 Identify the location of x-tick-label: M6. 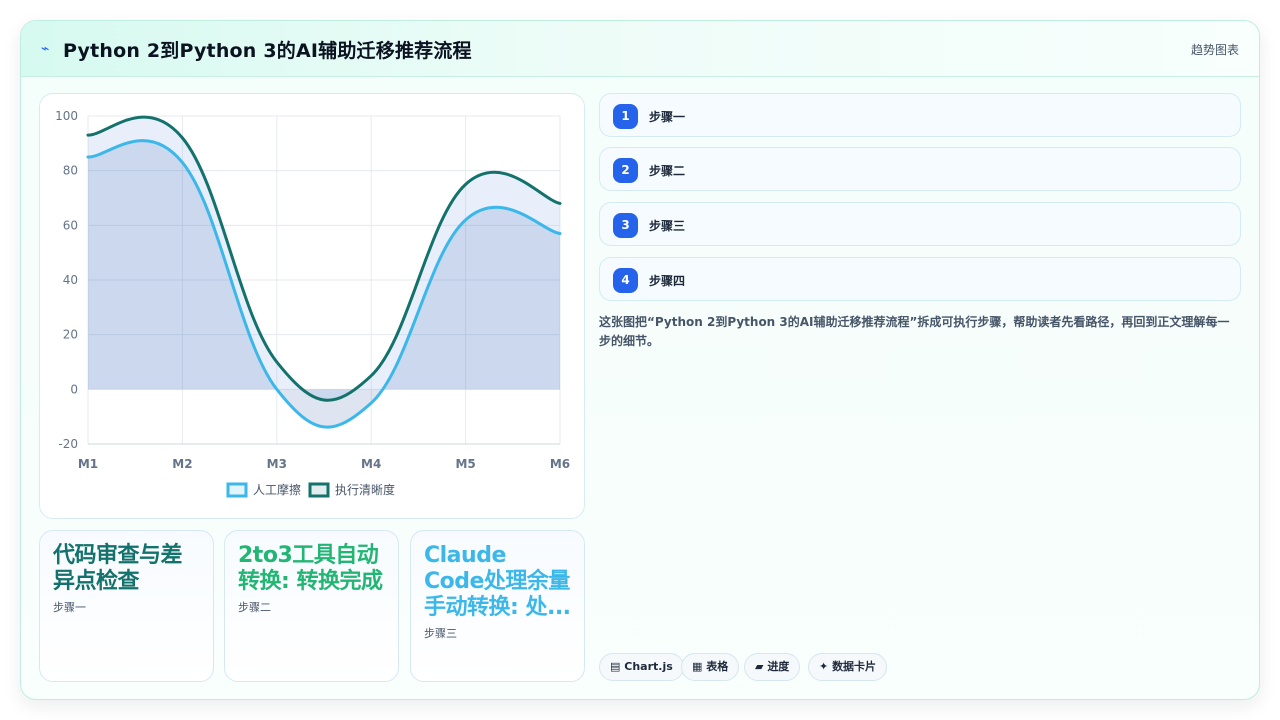
(560, 464).